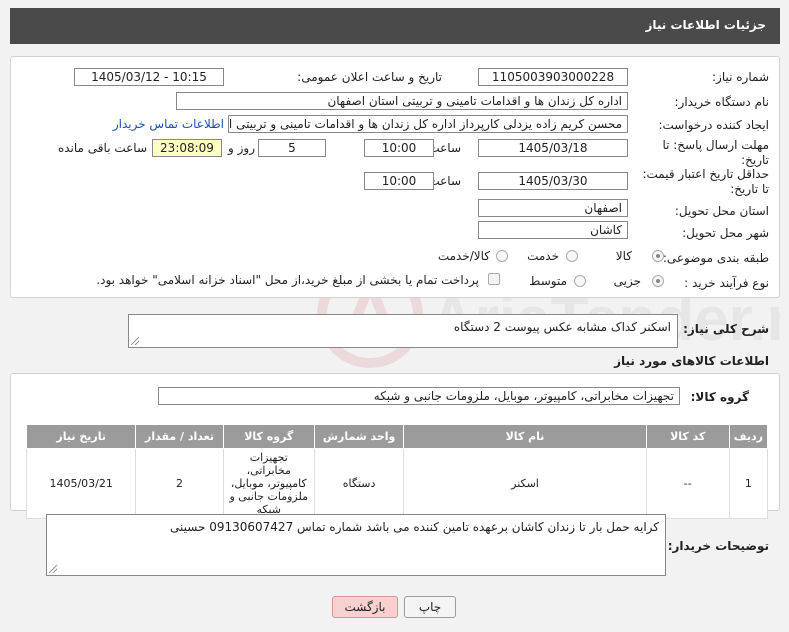 The width and height of the screenshot is (789, 632). Describe the element at coordinates (748, 436) in the screenshot. I see `col-index: ردیف` at that location.